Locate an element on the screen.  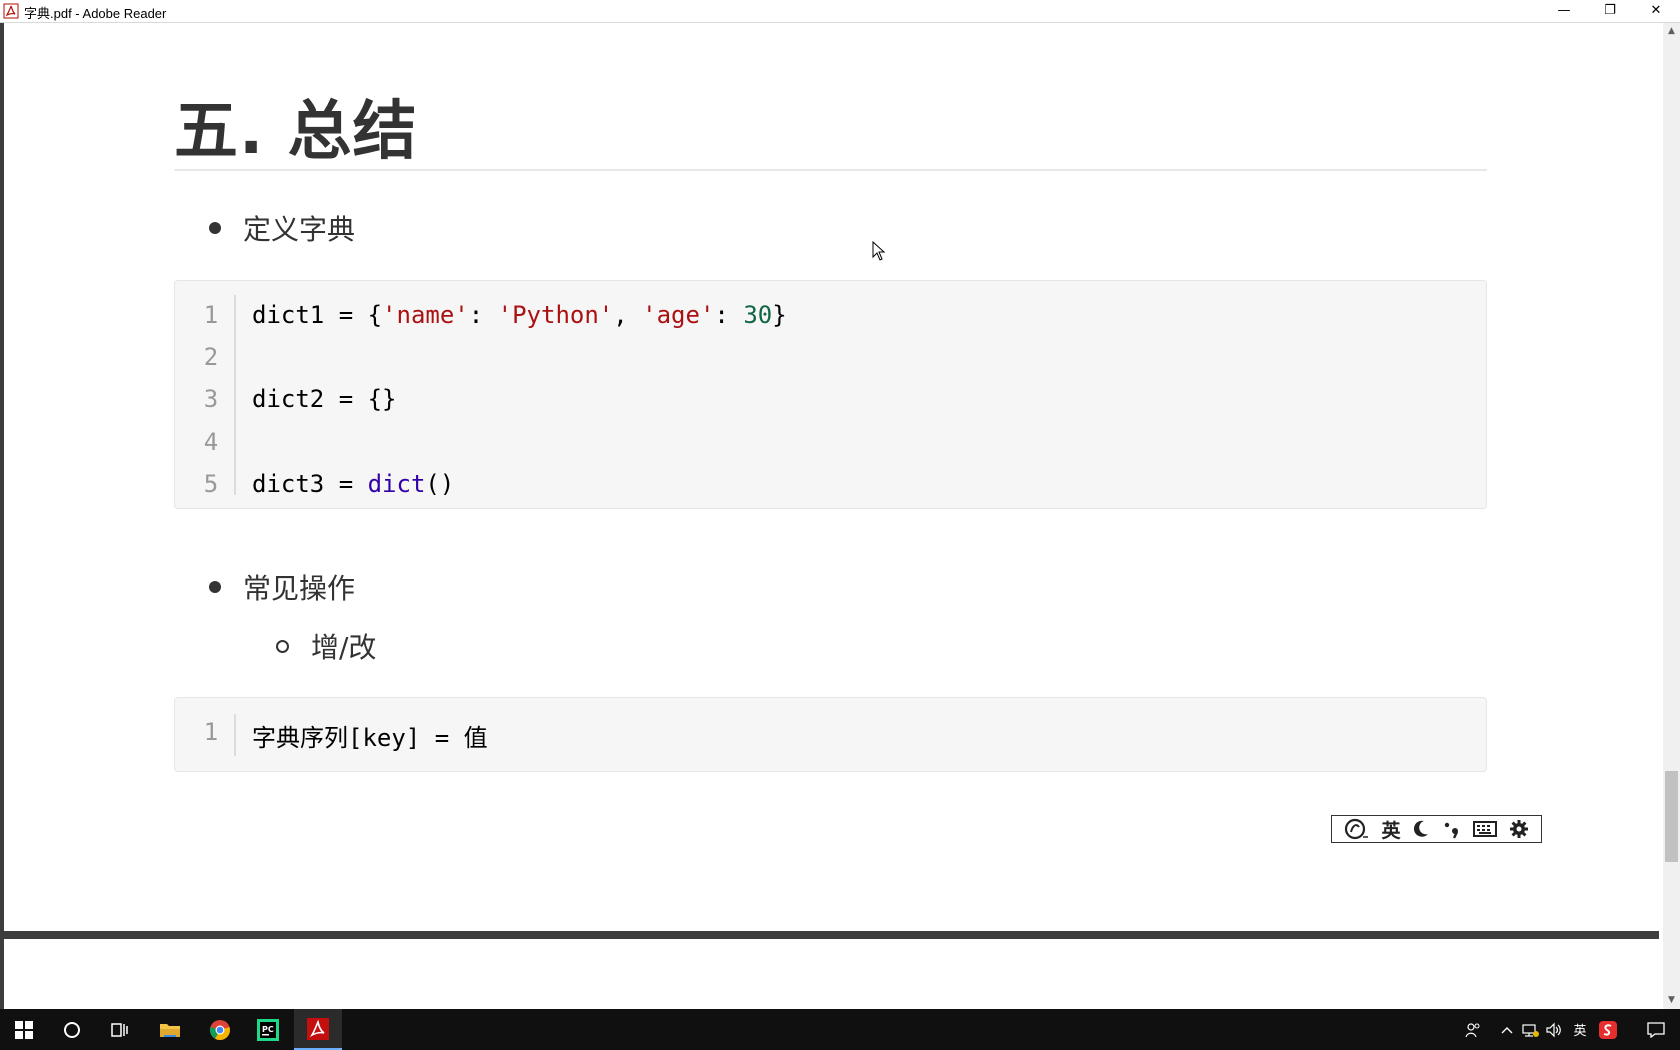
pycharm-icon: PC is located at coordinates (268, 1029).